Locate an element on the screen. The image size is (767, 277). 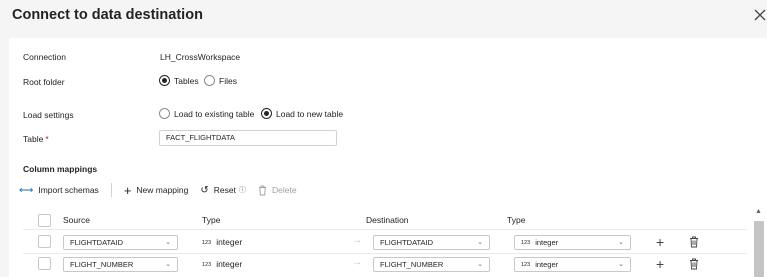
reset-label: Reset is located at coordinates (224, 190).